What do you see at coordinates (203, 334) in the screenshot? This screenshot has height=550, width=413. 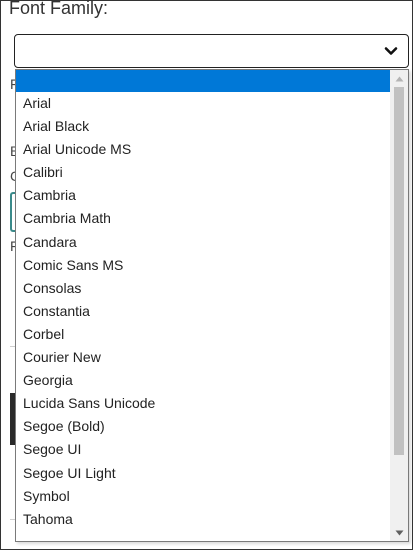 I see `dropdown-option: Corbel` at bounding box center [203, 334].